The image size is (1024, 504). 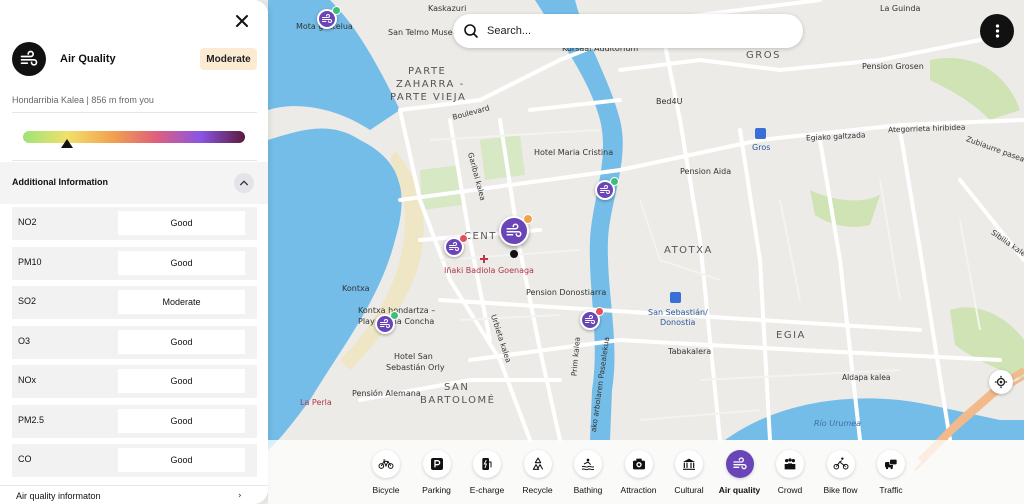 What do you see at coordinates (316, 402) in the screenshot?
I see `map-label-la-perla: La Perla` at bounding box center [316, 402].